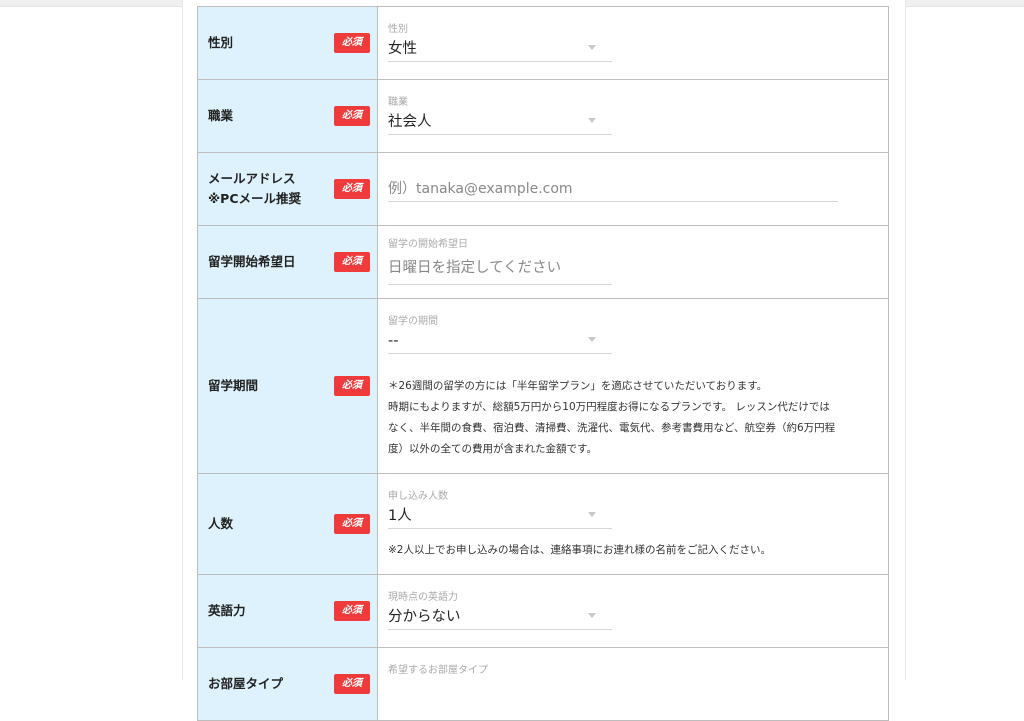 Image resolution: width=1024 pixels, height=721 pixels. Describe the element at coordinates (252, 178) in the screenshot. I see `email-label-line1: メールアドレス` at that location.